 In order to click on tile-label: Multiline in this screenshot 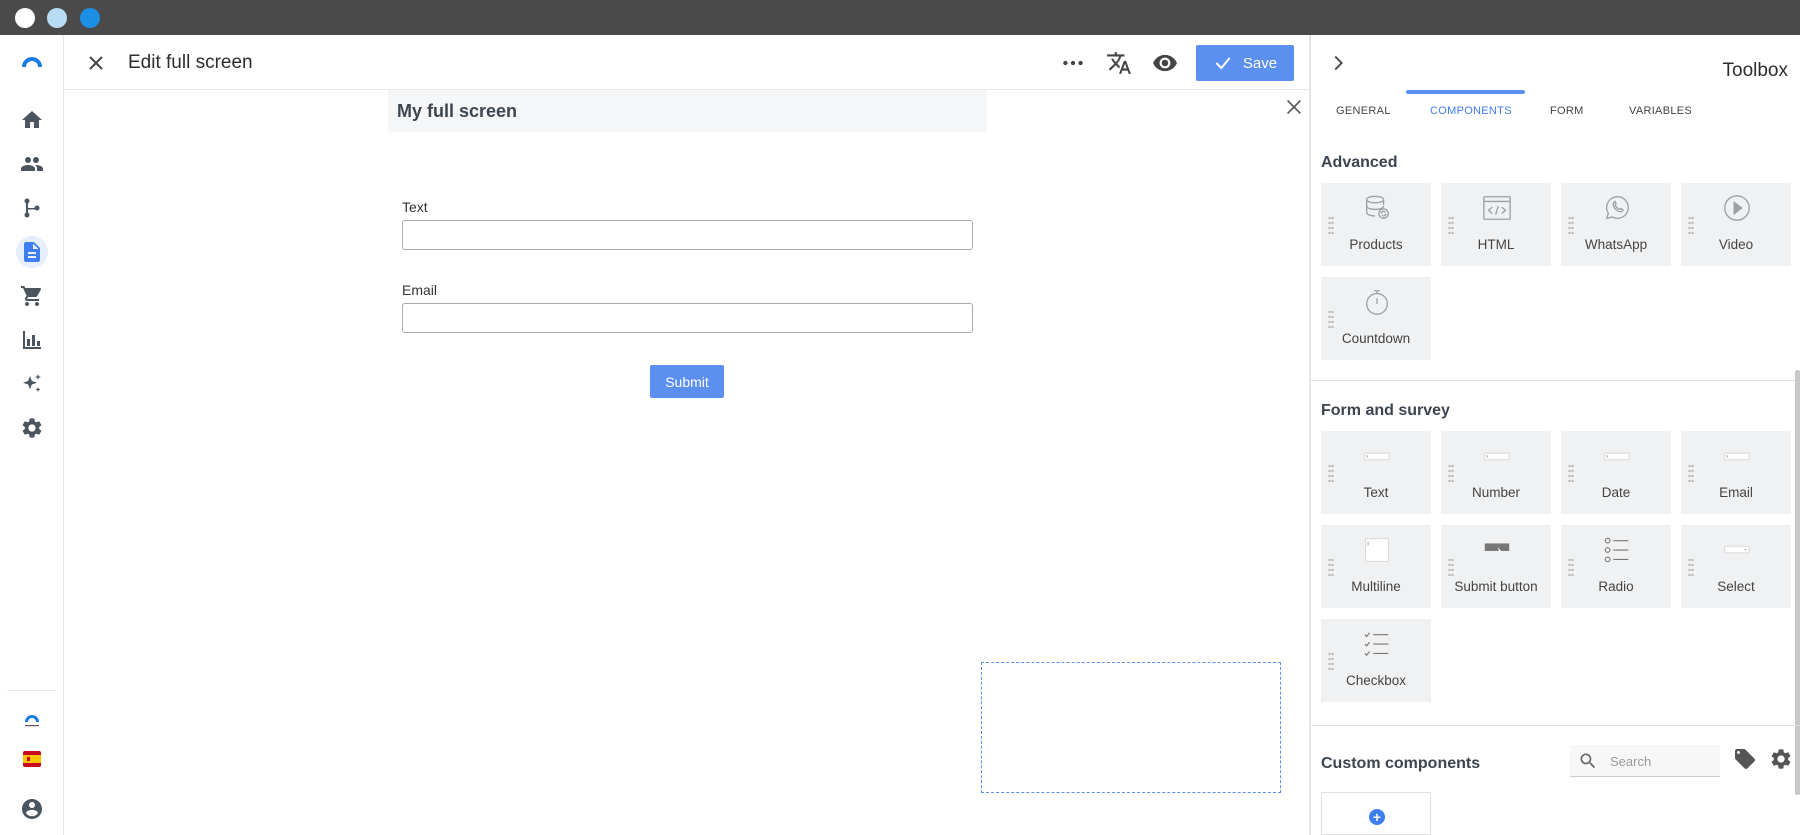, I will do `click(1376, 586)`.